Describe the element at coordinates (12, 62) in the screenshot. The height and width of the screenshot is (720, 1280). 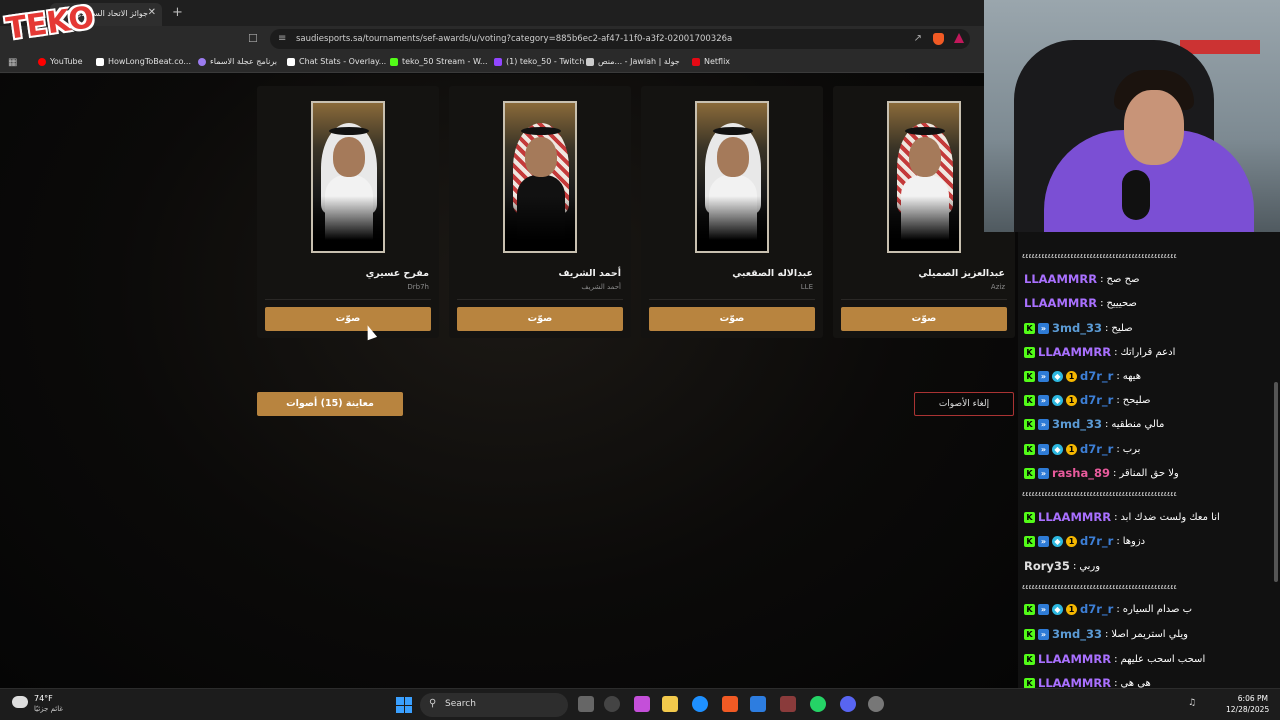
I see `apps-grid-icon: ▦` at that location.